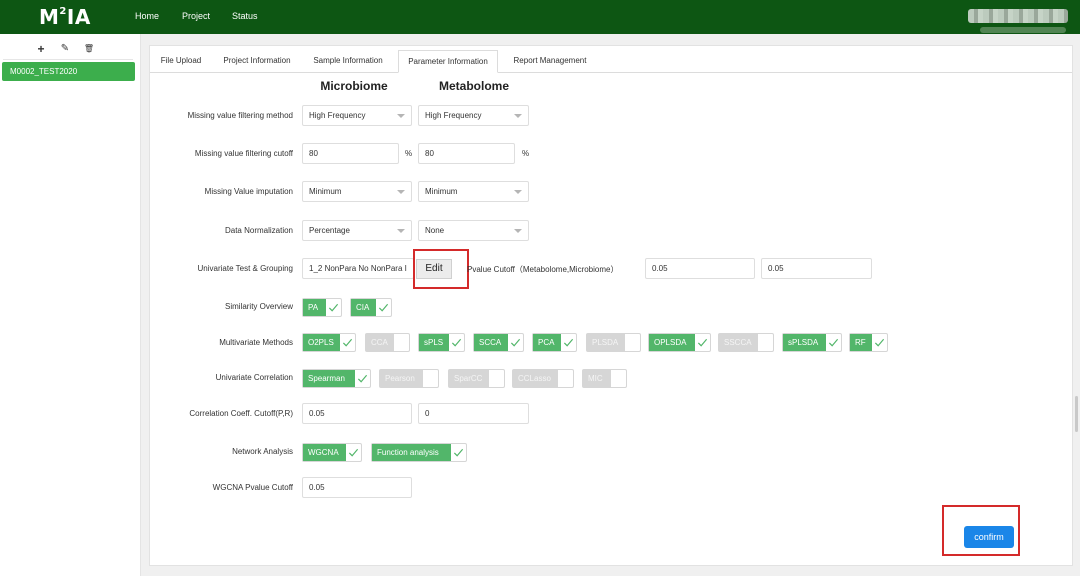  What do you see at coordinates (147, 16) in the screenshot?
I see `nav-home: Home` at bounding box center [147, 16].